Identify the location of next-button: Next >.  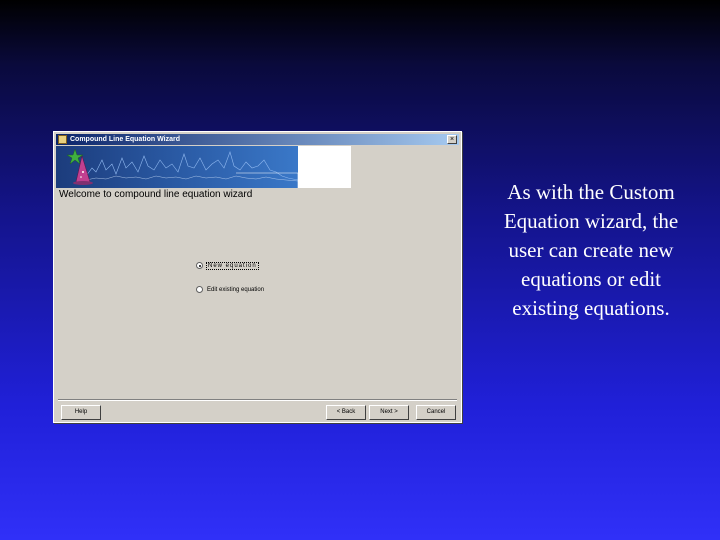
(389, 412).